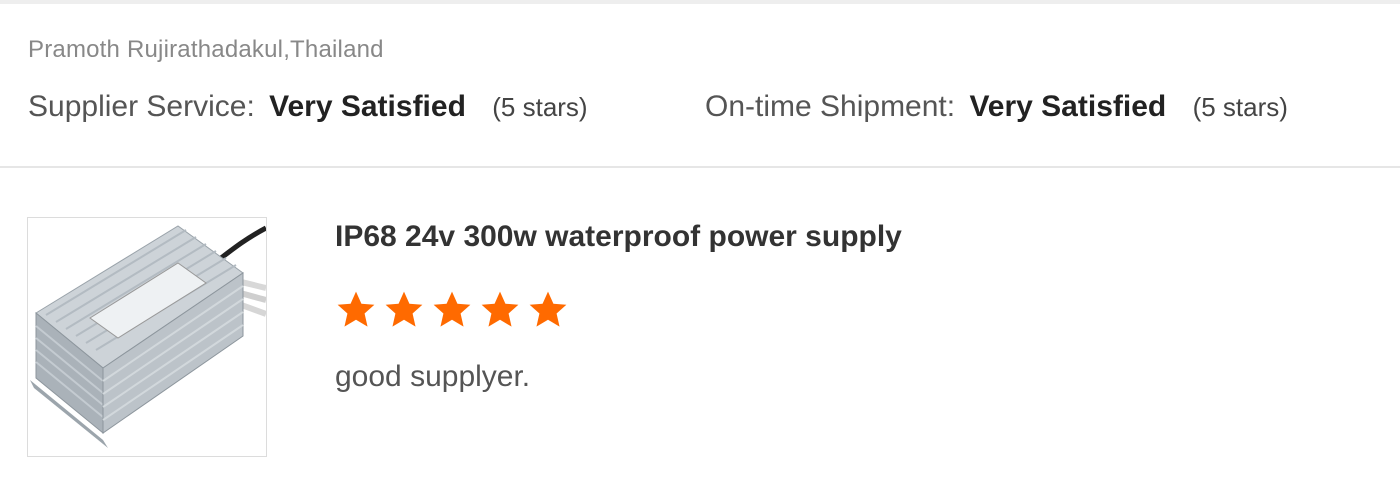 Image resolution: width=1400 pixels, height=485 pixels. I want to click on supplier-service-label: Supplier Service:, so click(141, 106).